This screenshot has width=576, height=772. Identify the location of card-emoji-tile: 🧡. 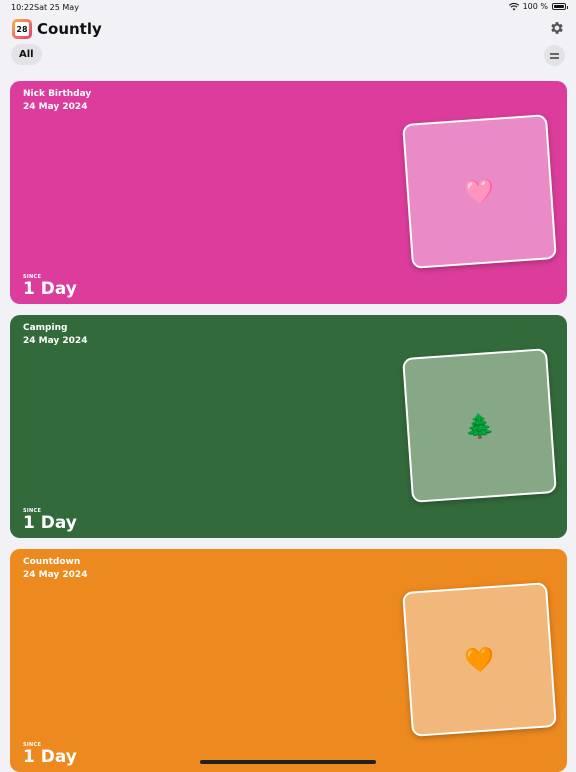
(479, 659).